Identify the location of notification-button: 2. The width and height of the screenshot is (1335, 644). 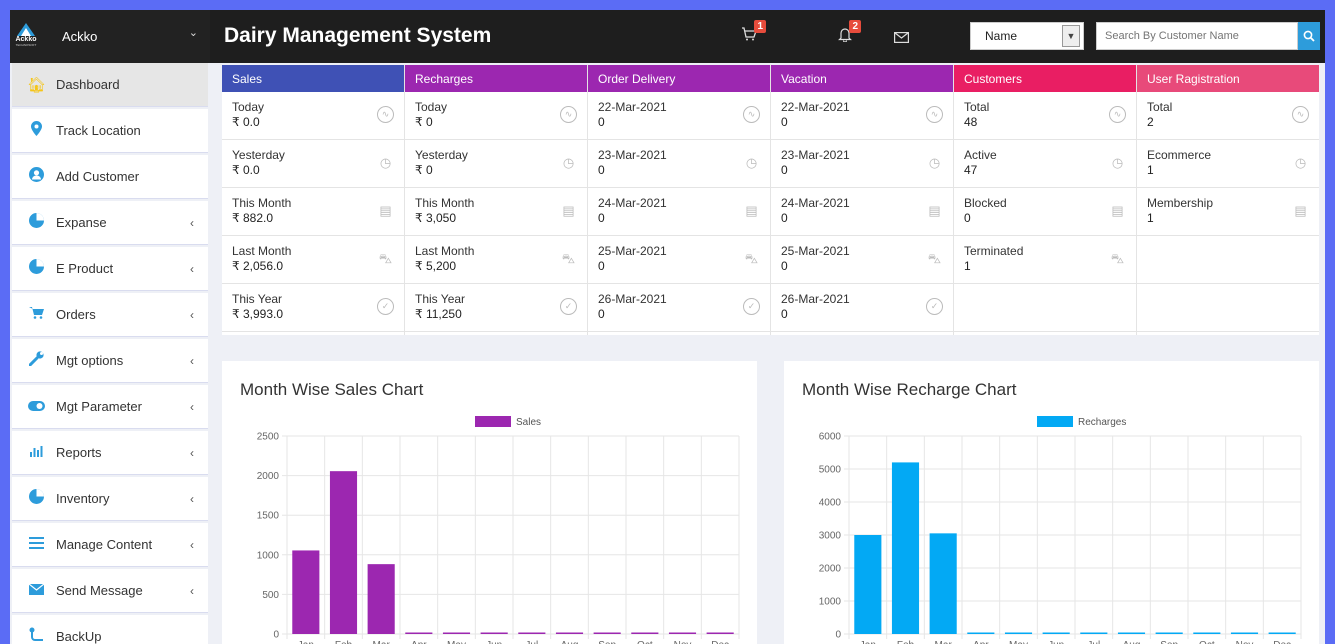
(849, 33).